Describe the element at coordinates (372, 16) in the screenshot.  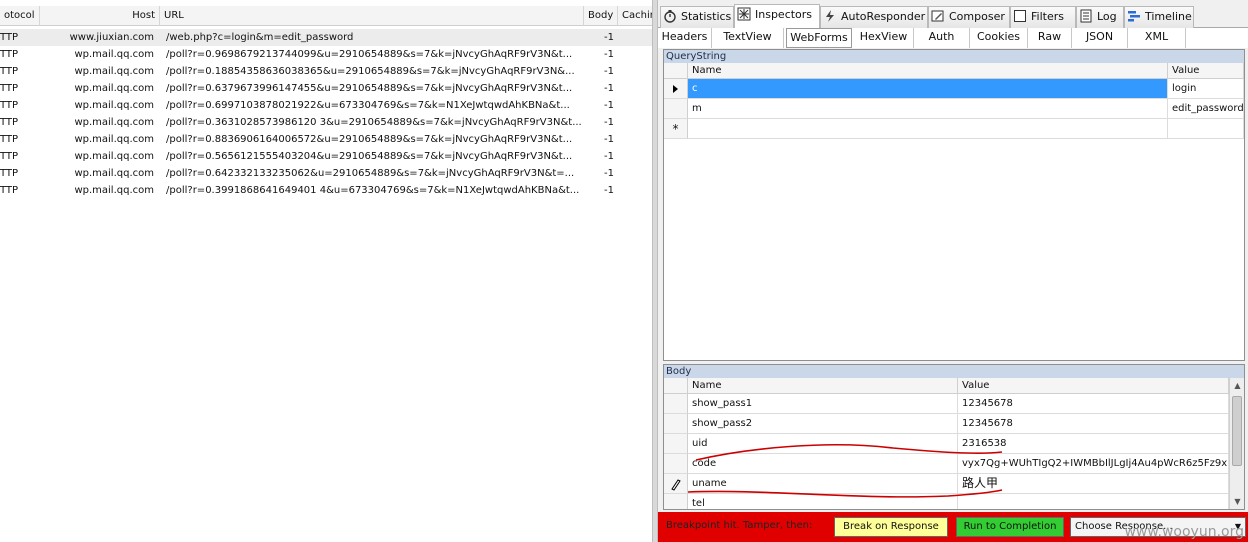
I see `col-url: URL` at that location.